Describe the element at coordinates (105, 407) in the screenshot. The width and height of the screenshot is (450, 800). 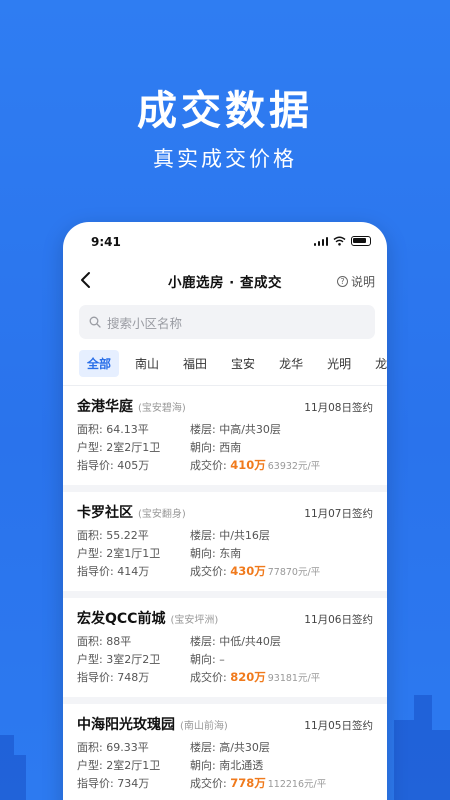
I see `community-name: 金港华庭` at that location.